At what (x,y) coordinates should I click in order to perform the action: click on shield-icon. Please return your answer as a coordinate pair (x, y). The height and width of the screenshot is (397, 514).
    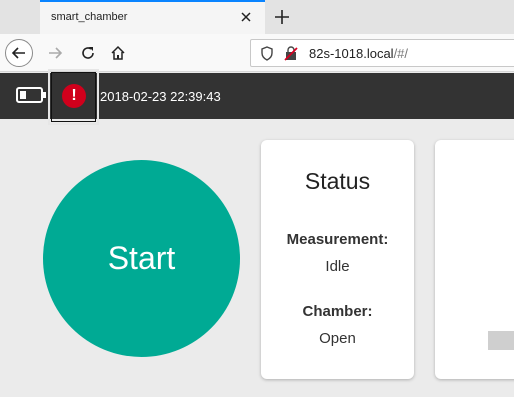
    Looking at the image, I should click on (267, 53).